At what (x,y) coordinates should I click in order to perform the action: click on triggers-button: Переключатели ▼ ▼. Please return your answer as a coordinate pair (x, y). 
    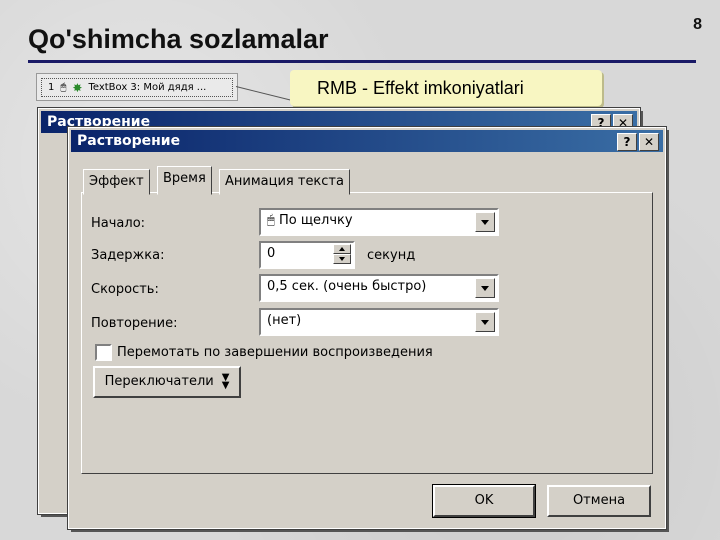
    Looking at the image, I should click on (167, 382).